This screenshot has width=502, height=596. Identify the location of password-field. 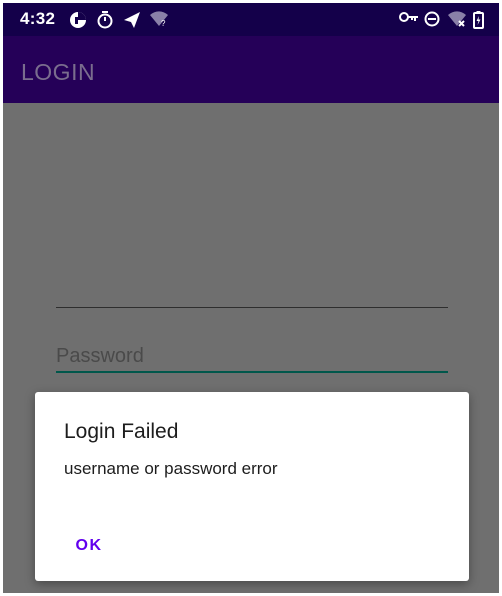
(252, 356).